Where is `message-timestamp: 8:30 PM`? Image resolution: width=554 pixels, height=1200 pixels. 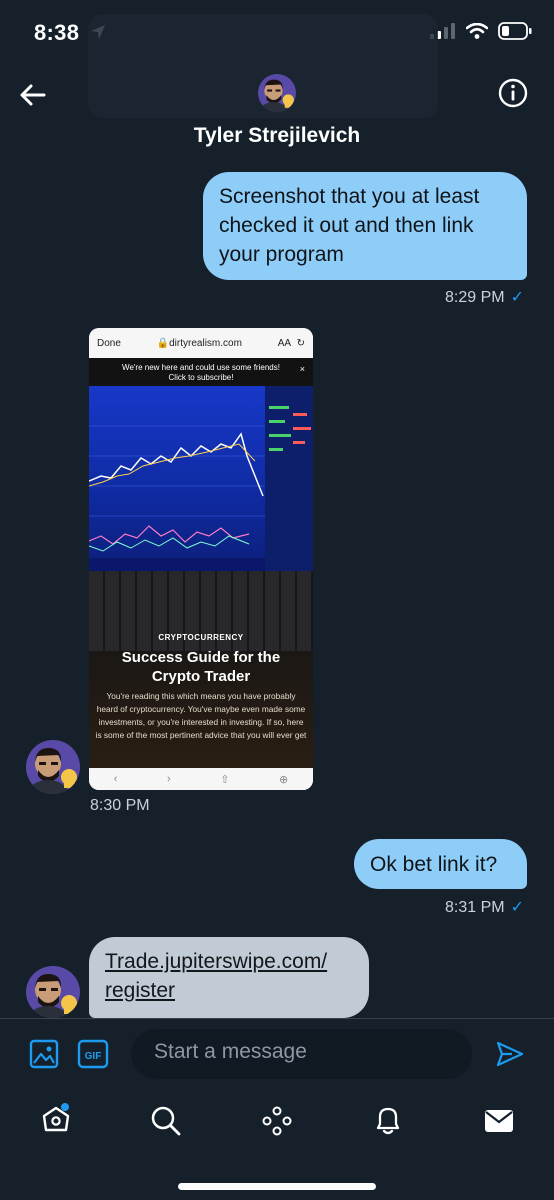
message-timestamp: 8:30 PM is located at coordinates (120, 805).